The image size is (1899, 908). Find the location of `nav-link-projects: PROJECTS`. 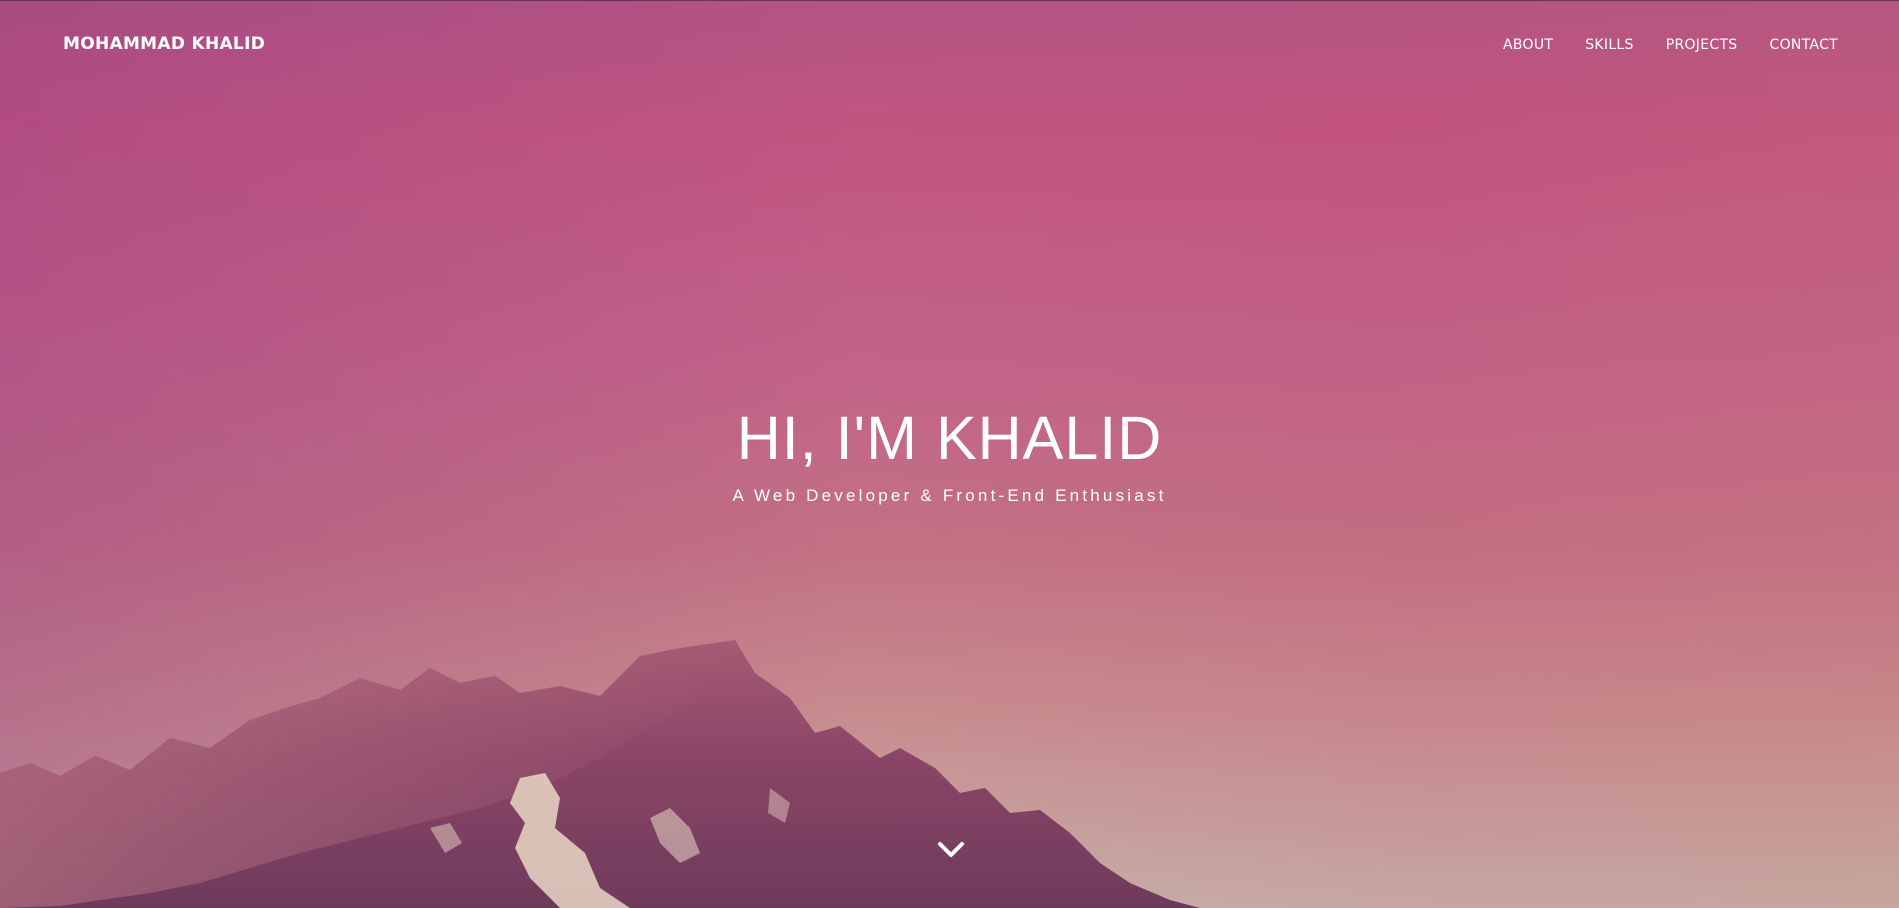

nav-link-projects: PROJECTS is located at coordinates (1702, 45).